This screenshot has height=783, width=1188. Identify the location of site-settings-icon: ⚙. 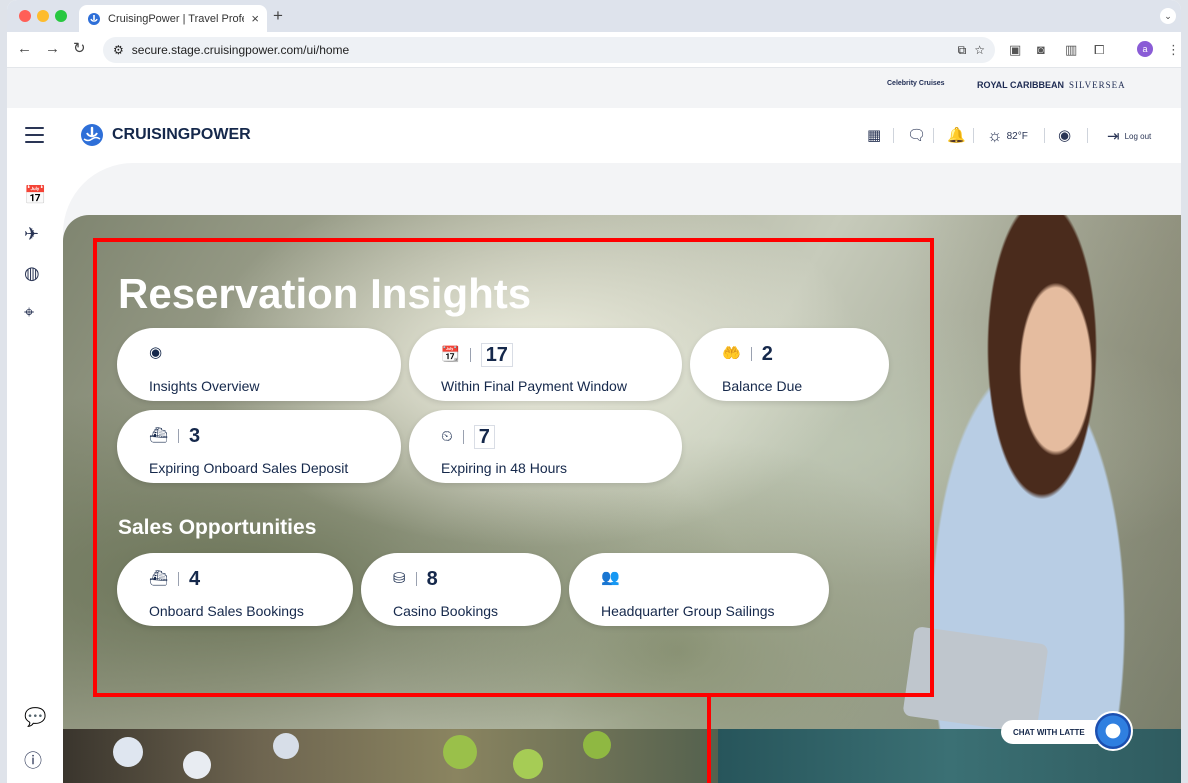
(118, 50).